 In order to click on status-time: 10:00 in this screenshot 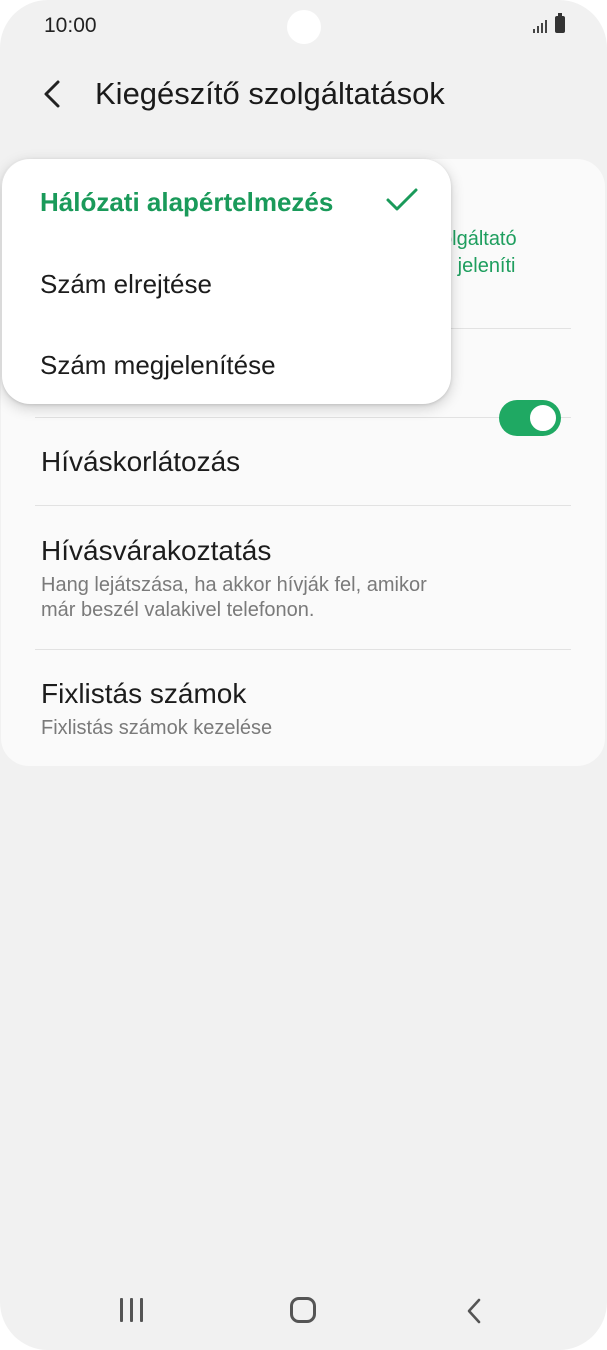, I will do `click(70, 25)`.